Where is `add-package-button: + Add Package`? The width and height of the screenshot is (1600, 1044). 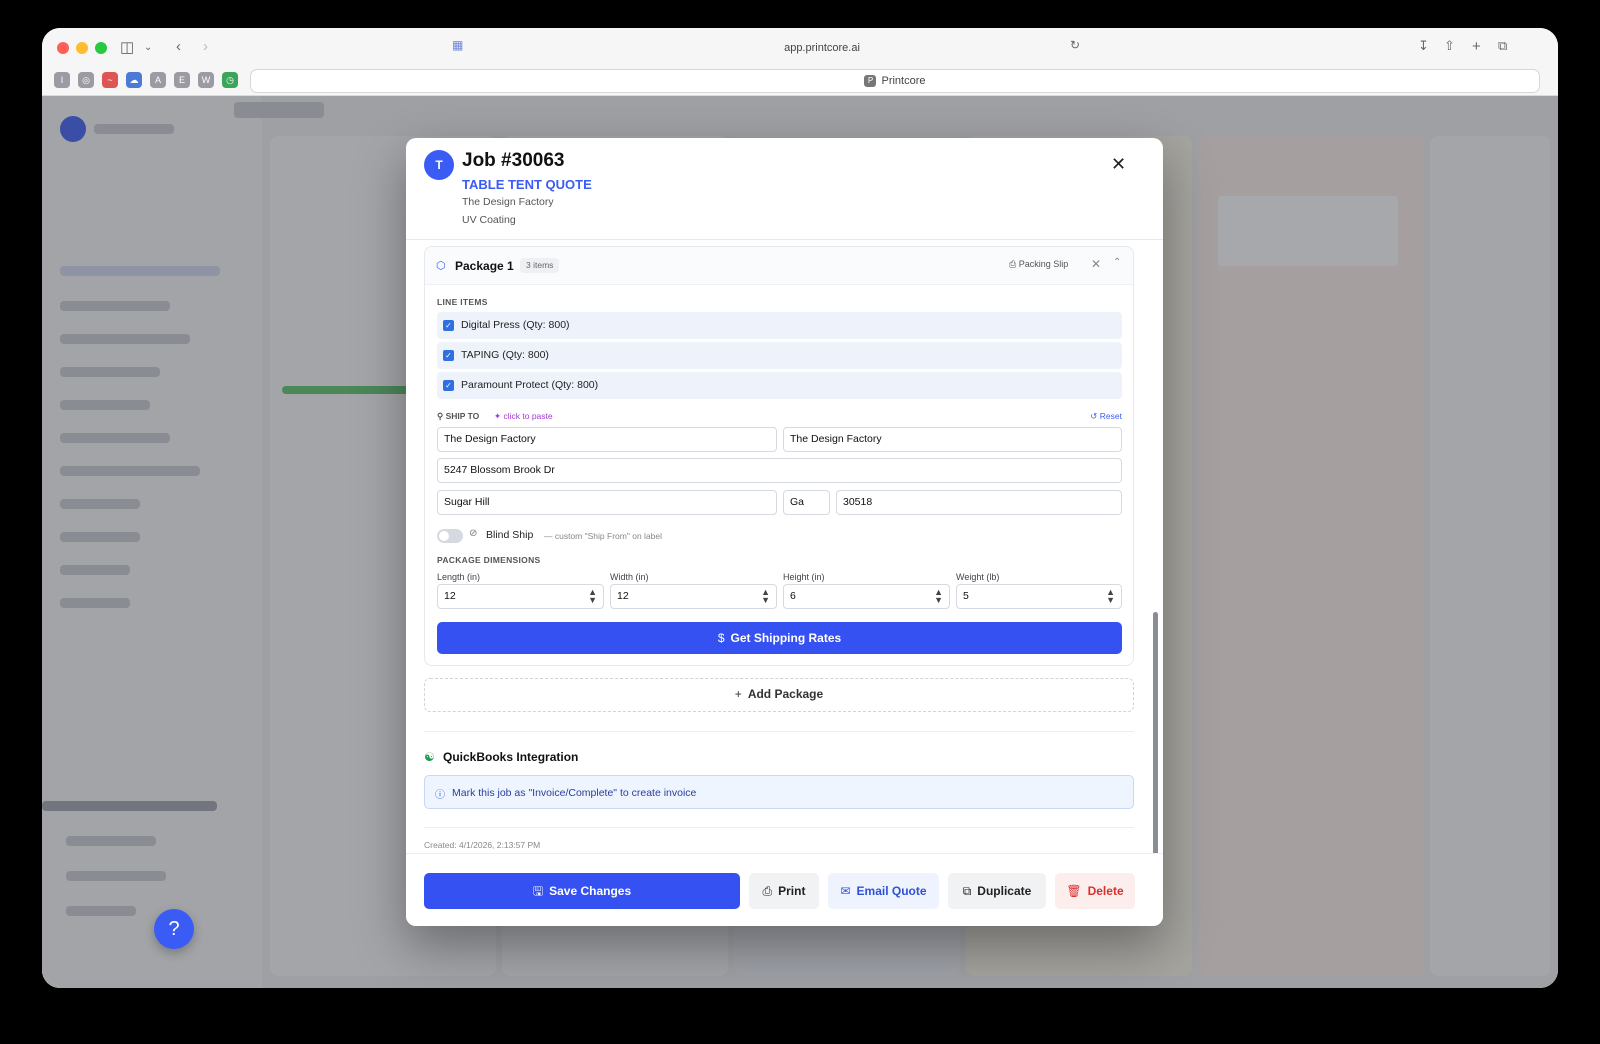
add-package-button: + Add Package is located at coordinates (779, 695).